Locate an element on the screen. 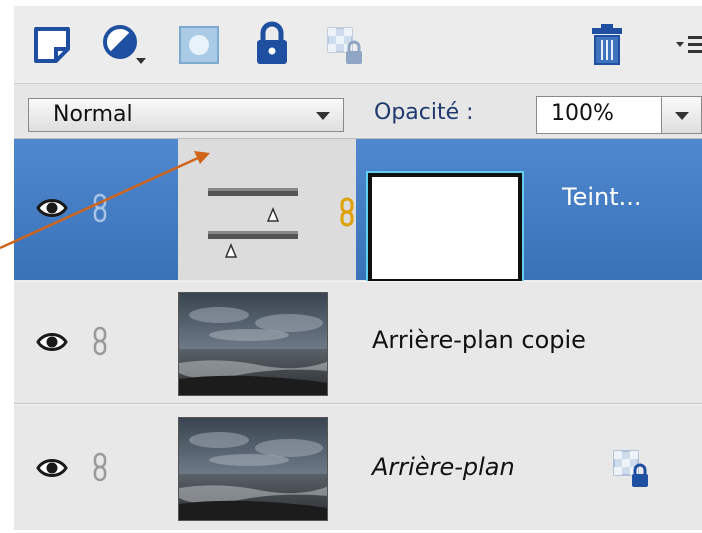 This screenshot has height=533, width=702. blend-mode-select: Normal is located at coordinates (186, 115).